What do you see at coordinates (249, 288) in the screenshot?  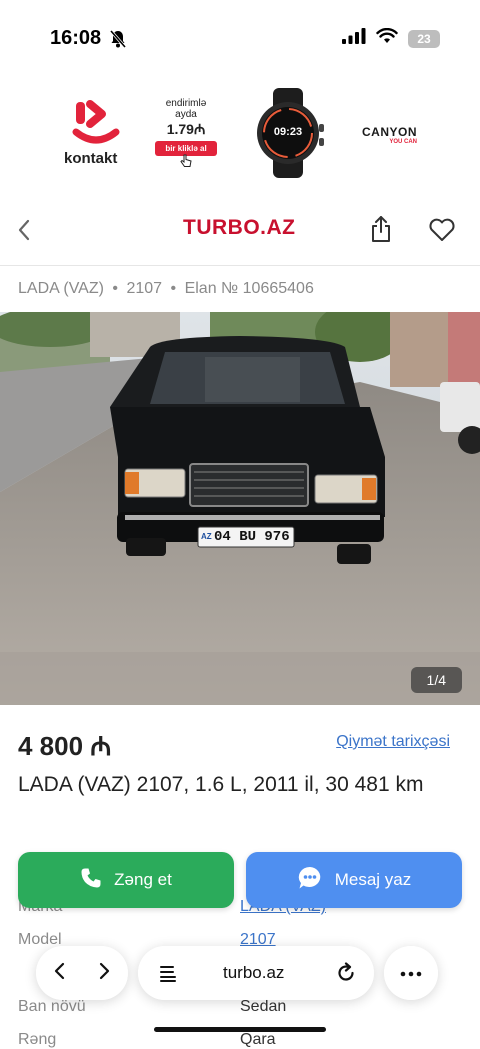 I see `breadcrumb-listing-id: Elan № 10665406` at bounding box center [249, 288].